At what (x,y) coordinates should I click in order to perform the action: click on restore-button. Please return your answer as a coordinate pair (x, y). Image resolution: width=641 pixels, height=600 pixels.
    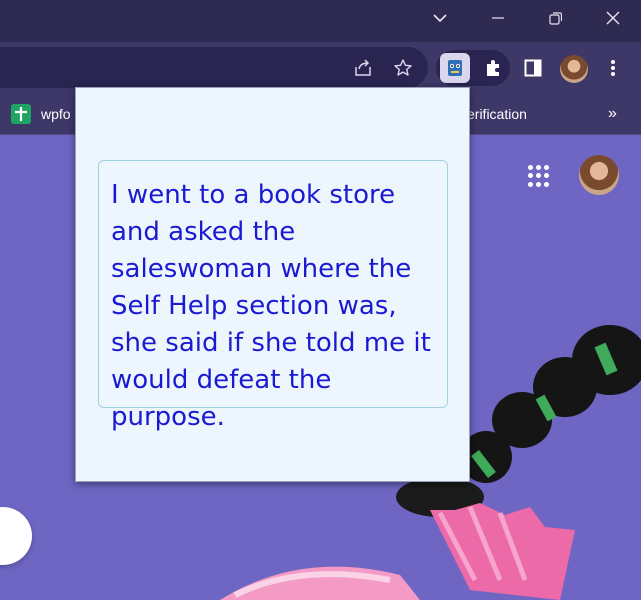
    Looking at the image, I should click on (555, 18).